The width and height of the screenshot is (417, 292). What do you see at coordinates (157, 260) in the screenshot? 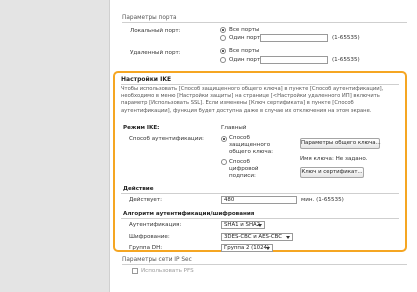
I see `ipsec-section-title: Параметры сети IP Sec` at bounding box center [157, 260].